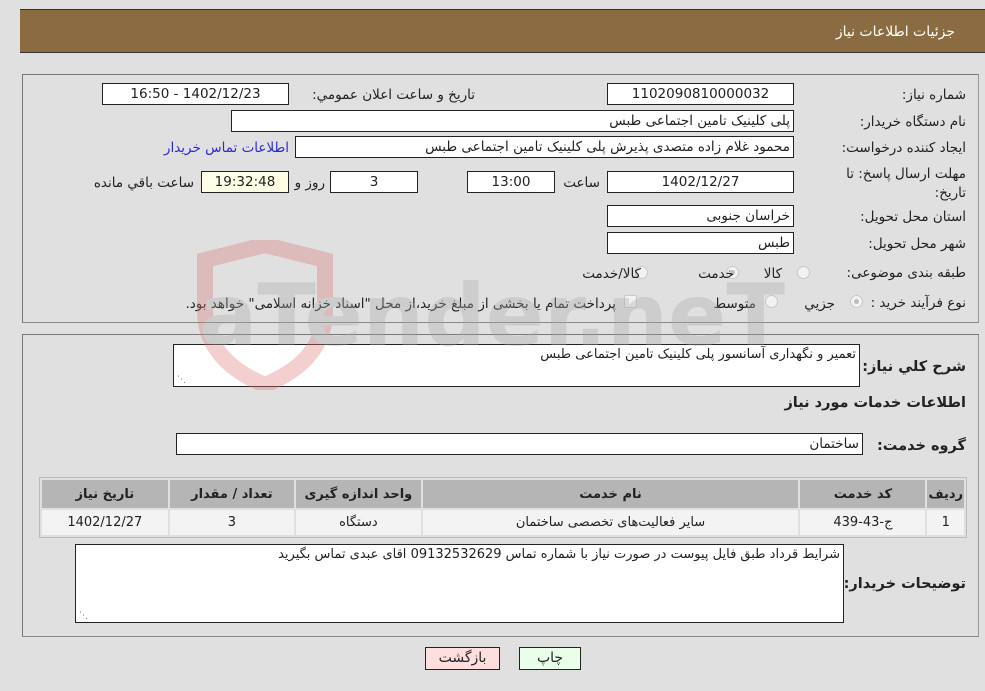 The height and width of the screenshot is (691, 985). What do you see at coordinates (502, 31) in the screenshot?
I see `page-header: جزئیات اطلاعات نیاز` at bounding box center [502, 31].